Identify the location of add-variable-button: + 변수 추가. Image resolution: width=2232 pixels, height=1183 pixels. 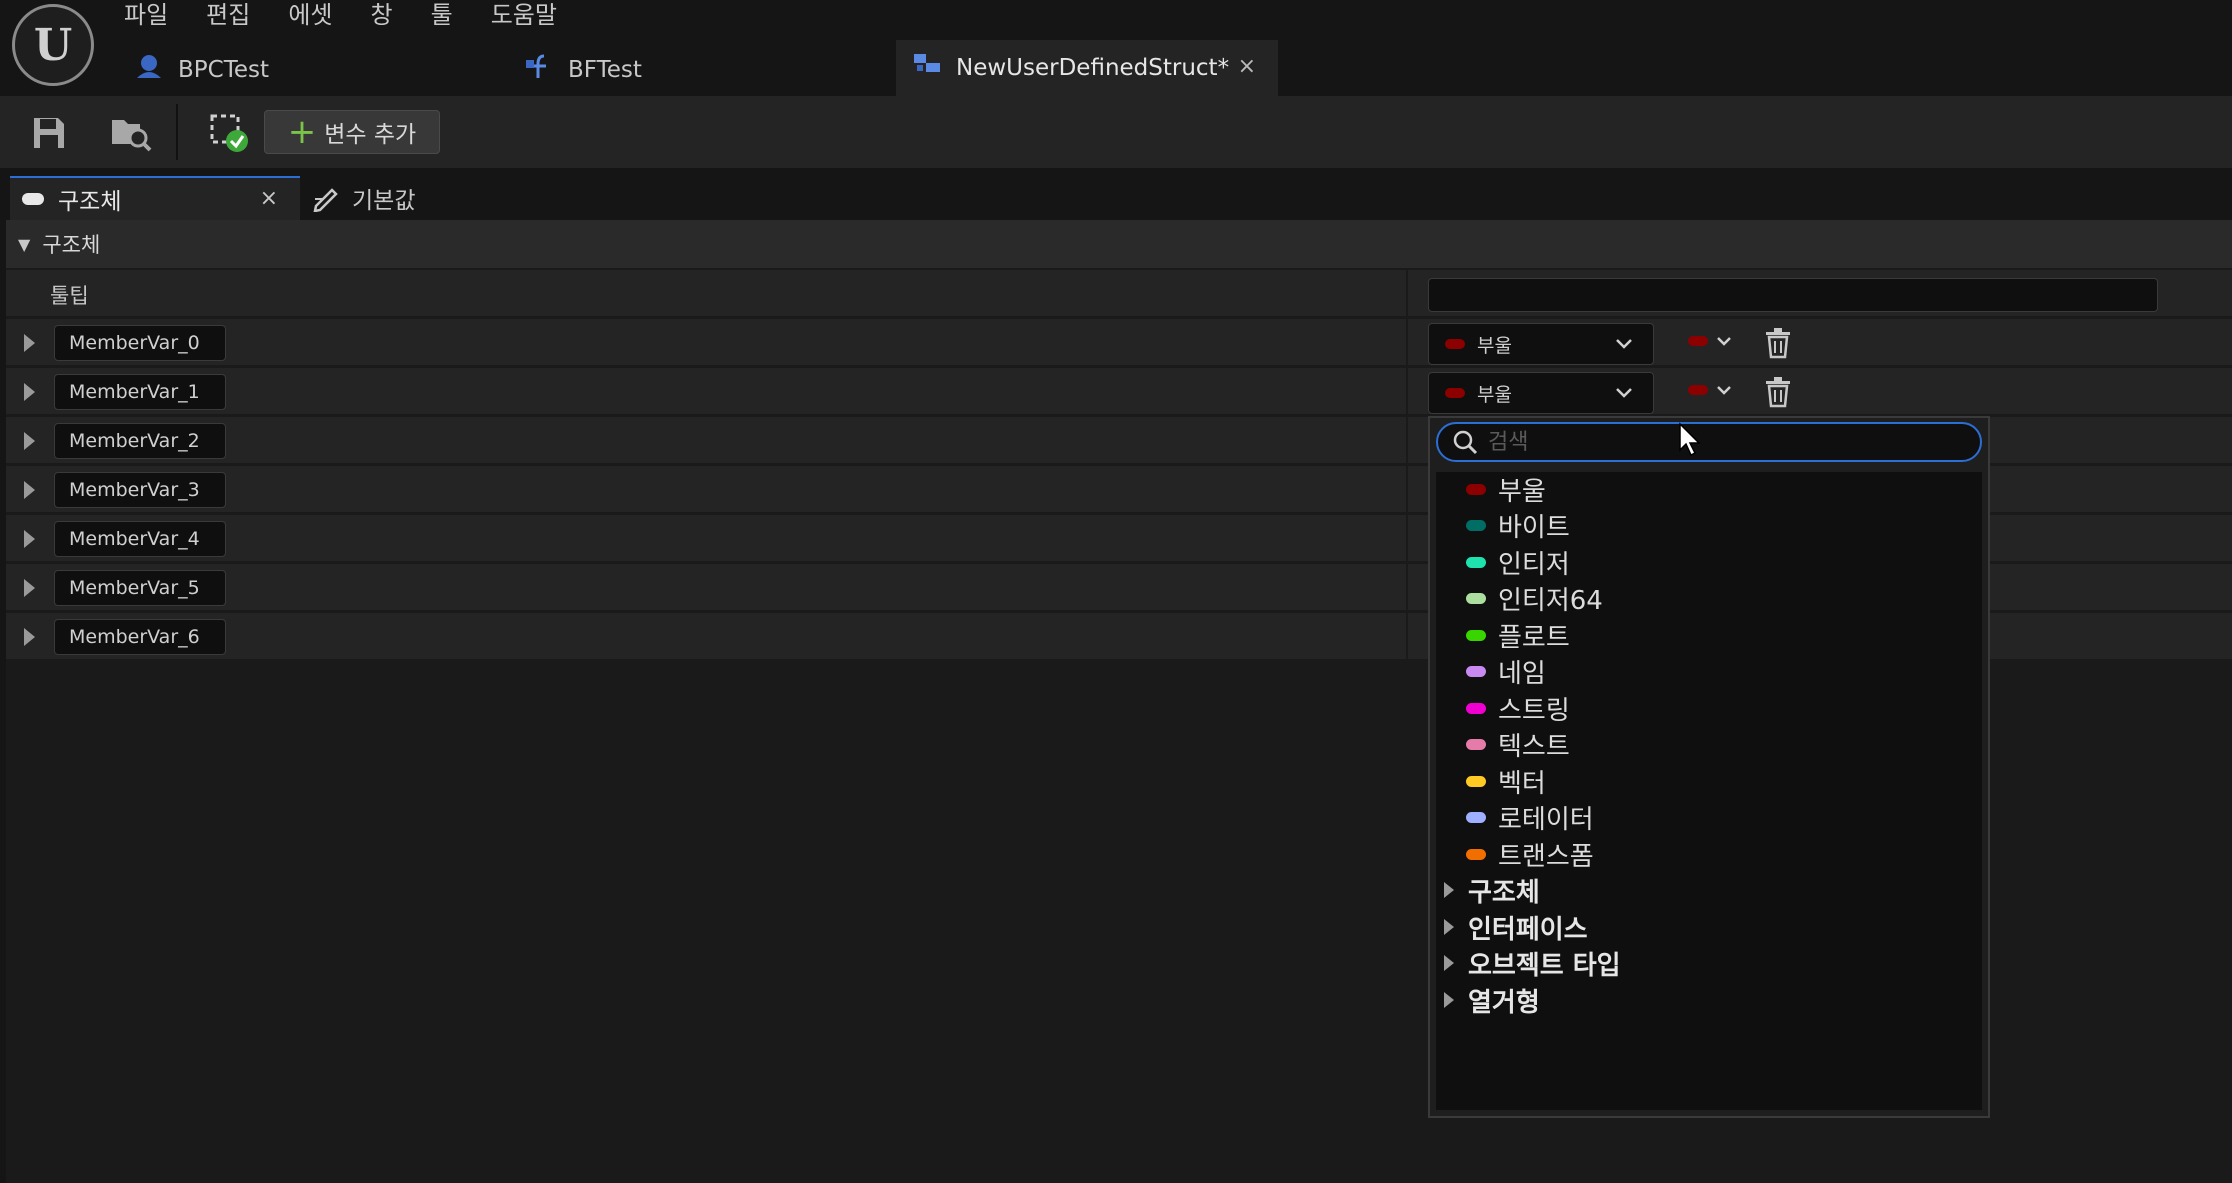
(352, 132).